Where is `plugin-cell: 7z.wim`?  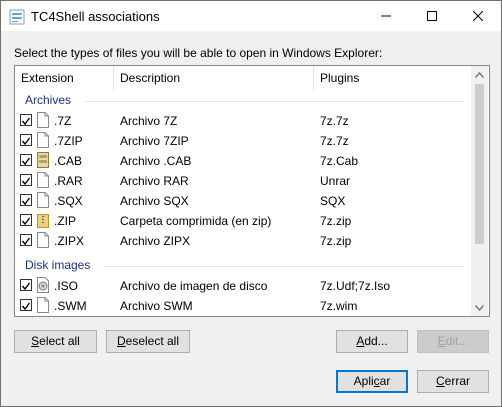
plugin-cell: 7z.wim is located at coordinates (339, 306).